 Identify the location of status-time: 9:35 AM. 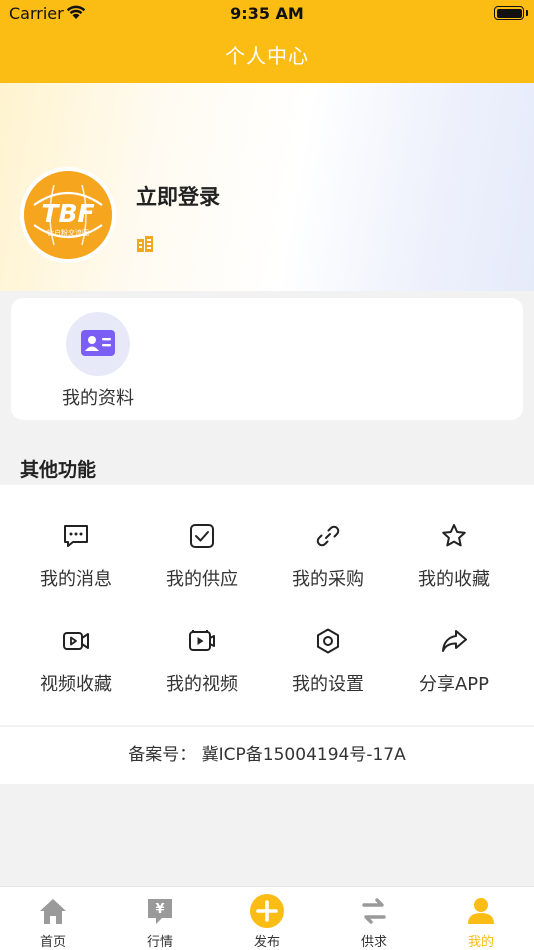
(267, 13).